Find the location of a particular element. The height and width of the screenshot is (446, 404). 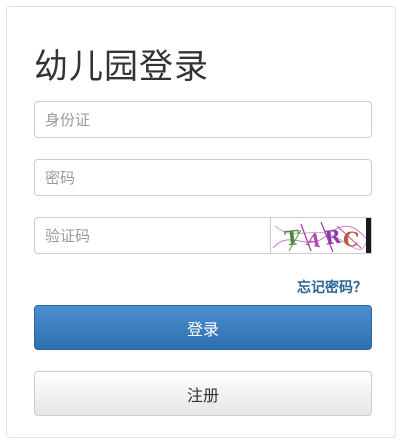

id-card-input is located at coordinates (203, 119).